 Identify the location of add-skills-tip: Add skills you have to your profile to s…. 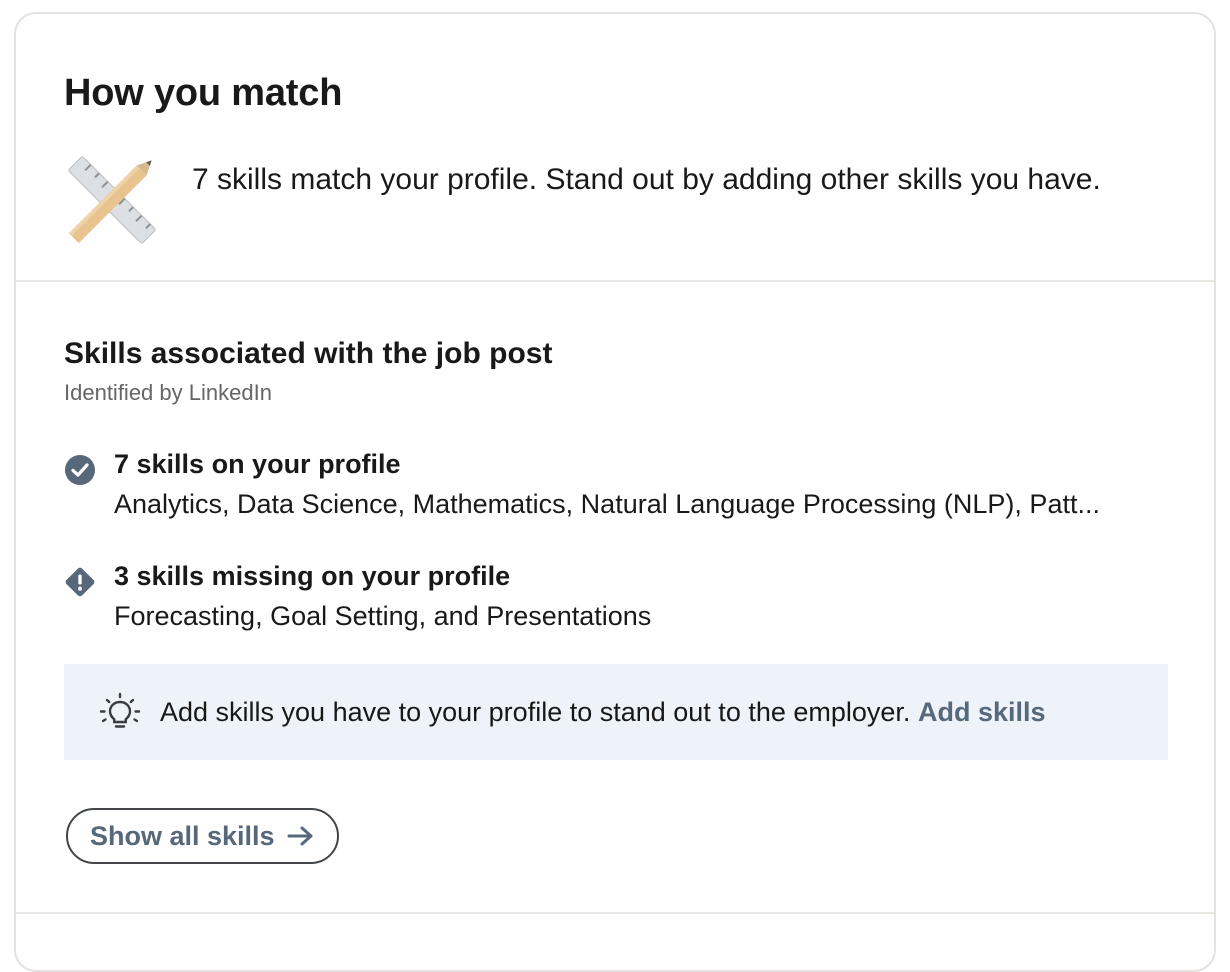
(616, 712).